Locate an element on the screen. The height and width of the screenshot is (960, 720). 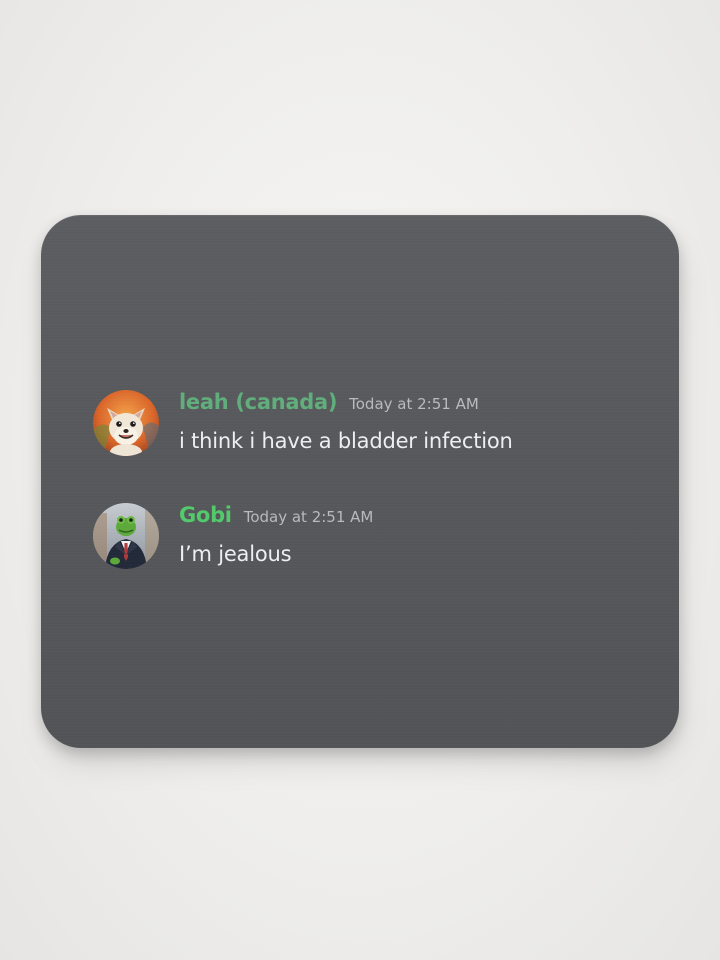
frog-in-suit-avatar is located at coordinates (126, 536).